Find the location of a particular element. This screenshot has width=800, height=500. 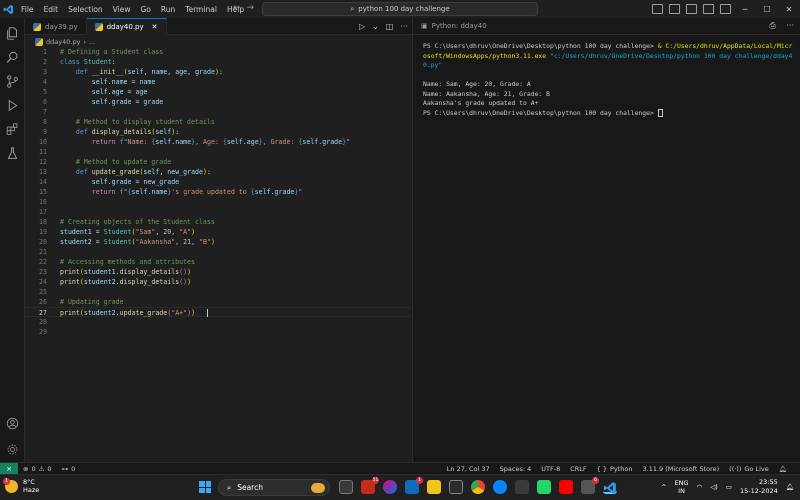

forward-arrow-icon: → is located at coordinates (251, 8).